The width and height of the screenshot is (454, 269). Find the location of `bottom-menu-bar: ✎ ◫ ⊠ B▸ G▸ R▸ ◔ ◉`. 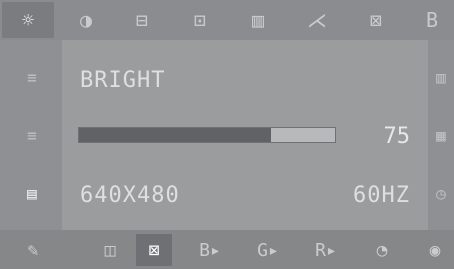

bottom-menu-bar: ✎ ◫ ⊠ B▸ G▸ R▸ ◔ ◉ is located at coordinates (227, 249).